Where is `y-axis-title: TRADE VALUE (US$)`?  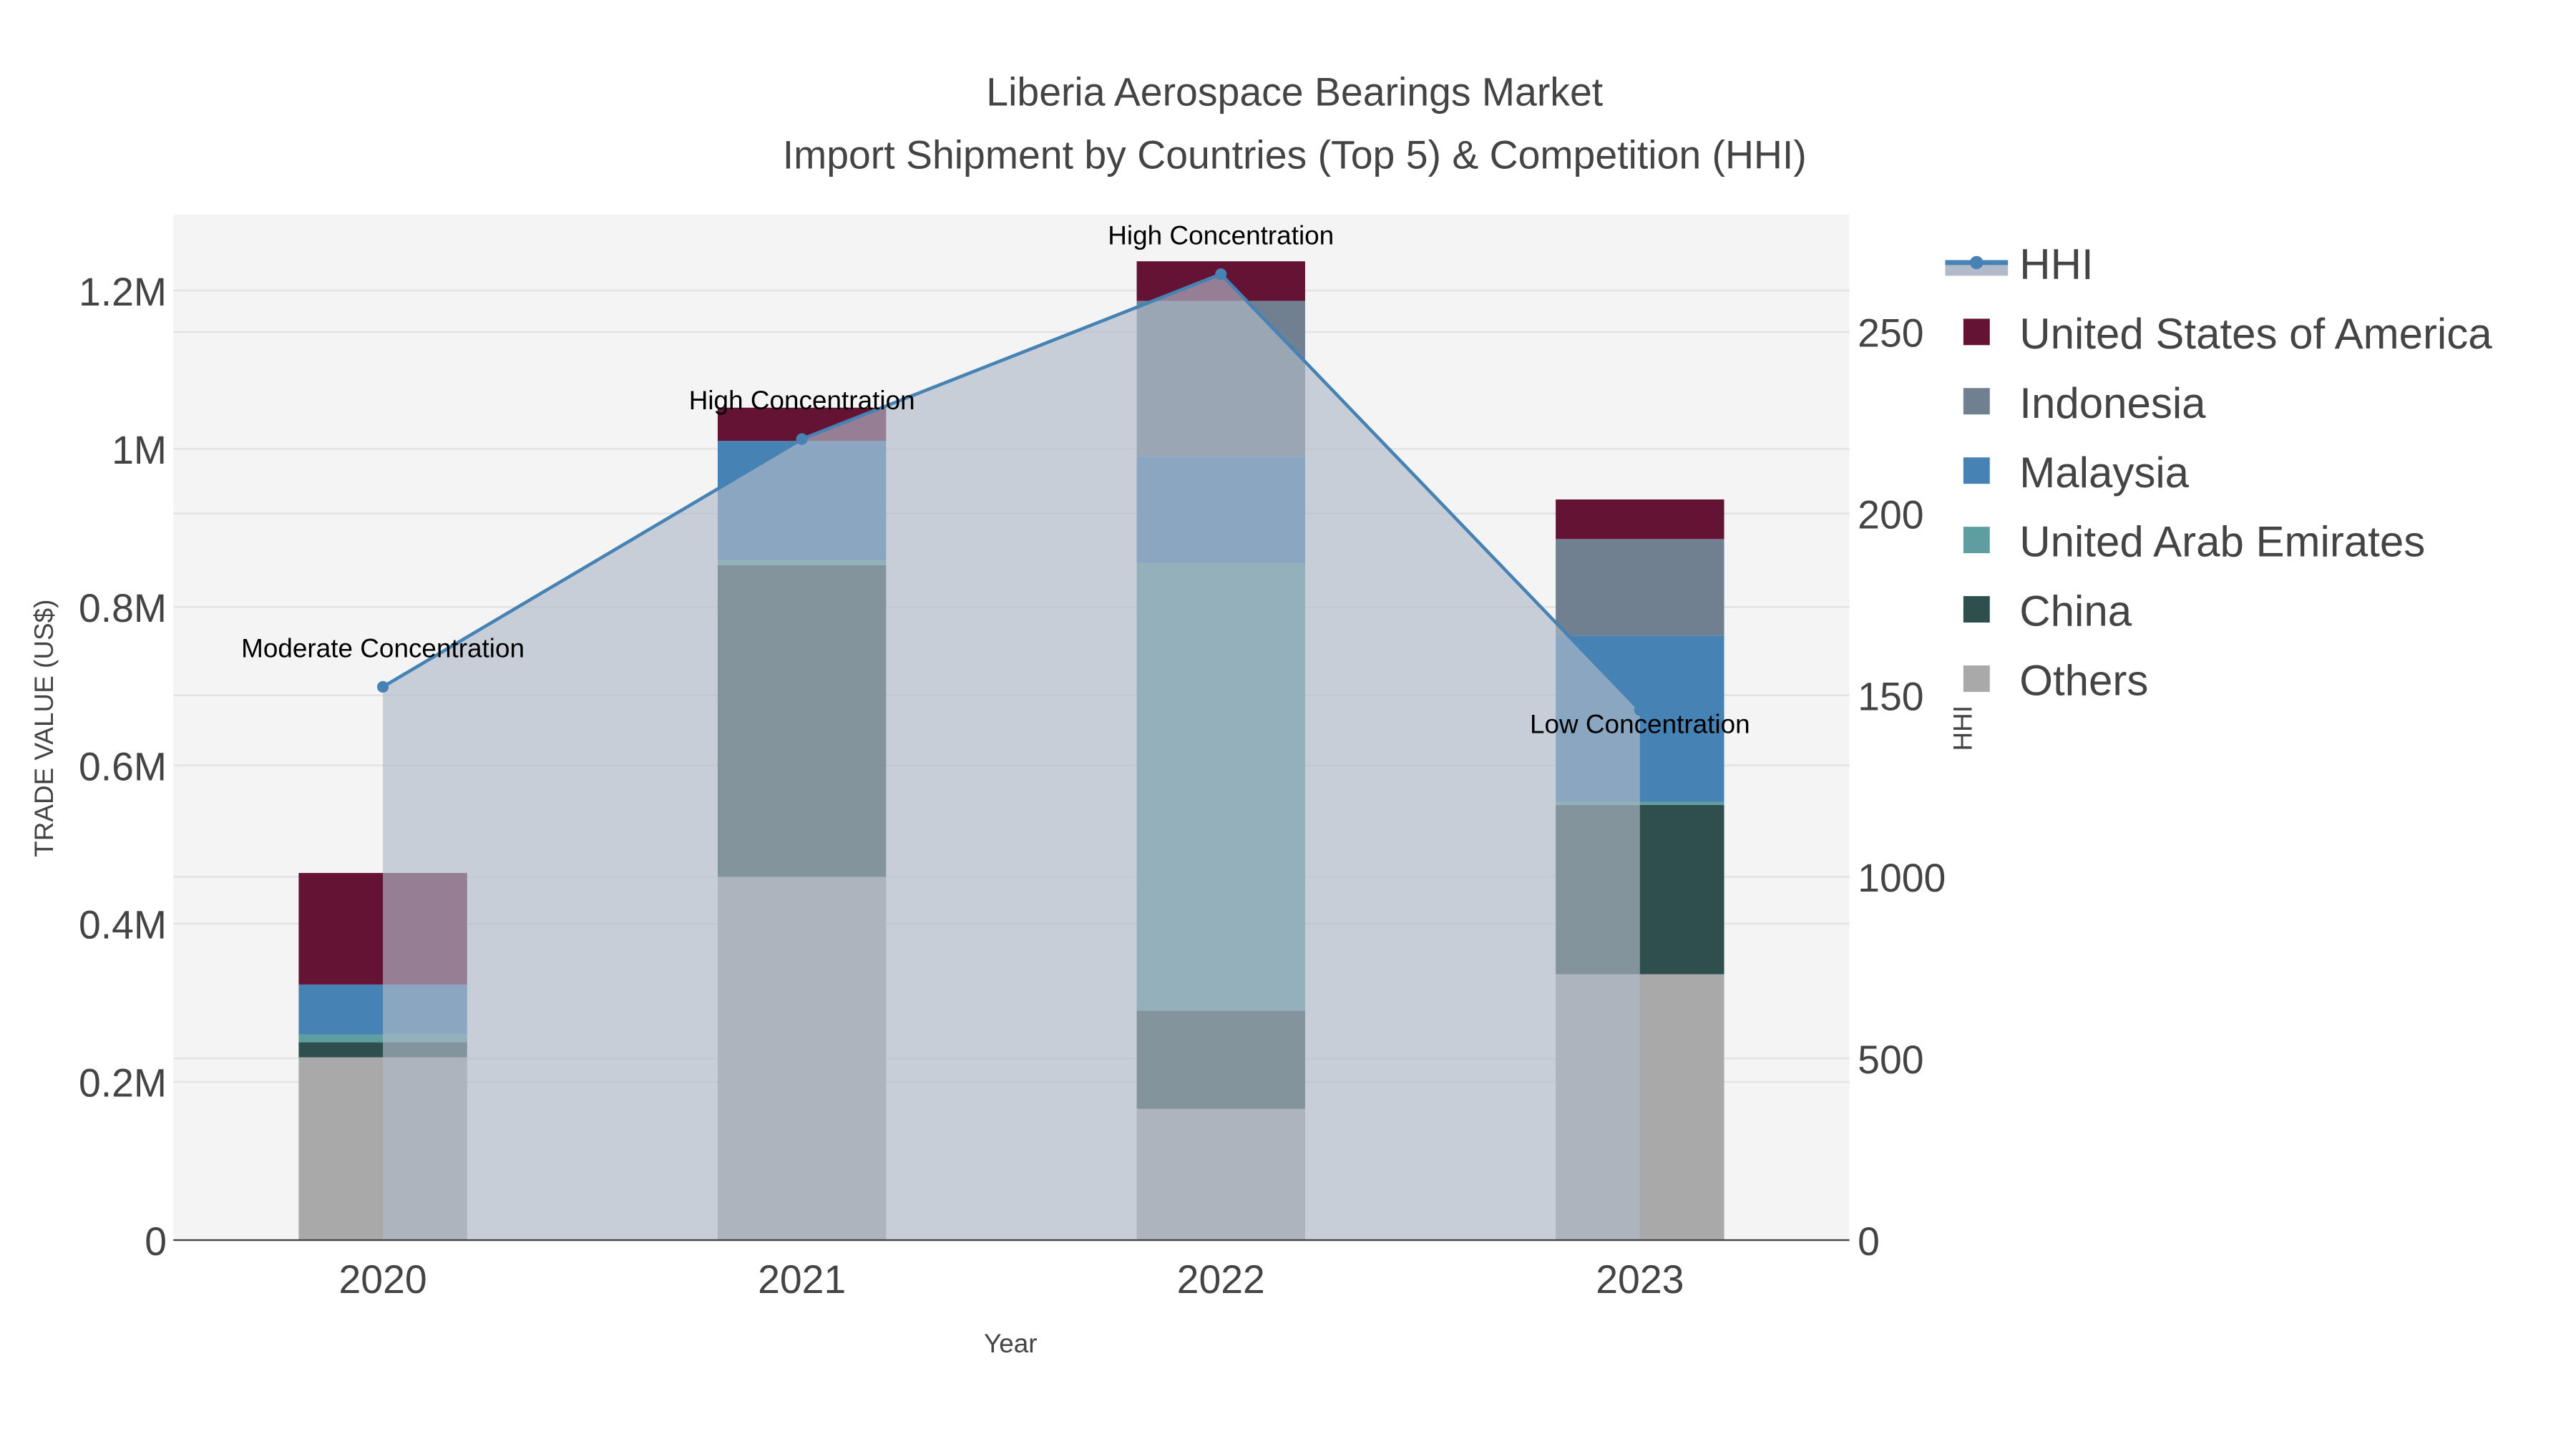 y-axis-title: TRADE VALUE (US$) is located at coordinates (44, 728).